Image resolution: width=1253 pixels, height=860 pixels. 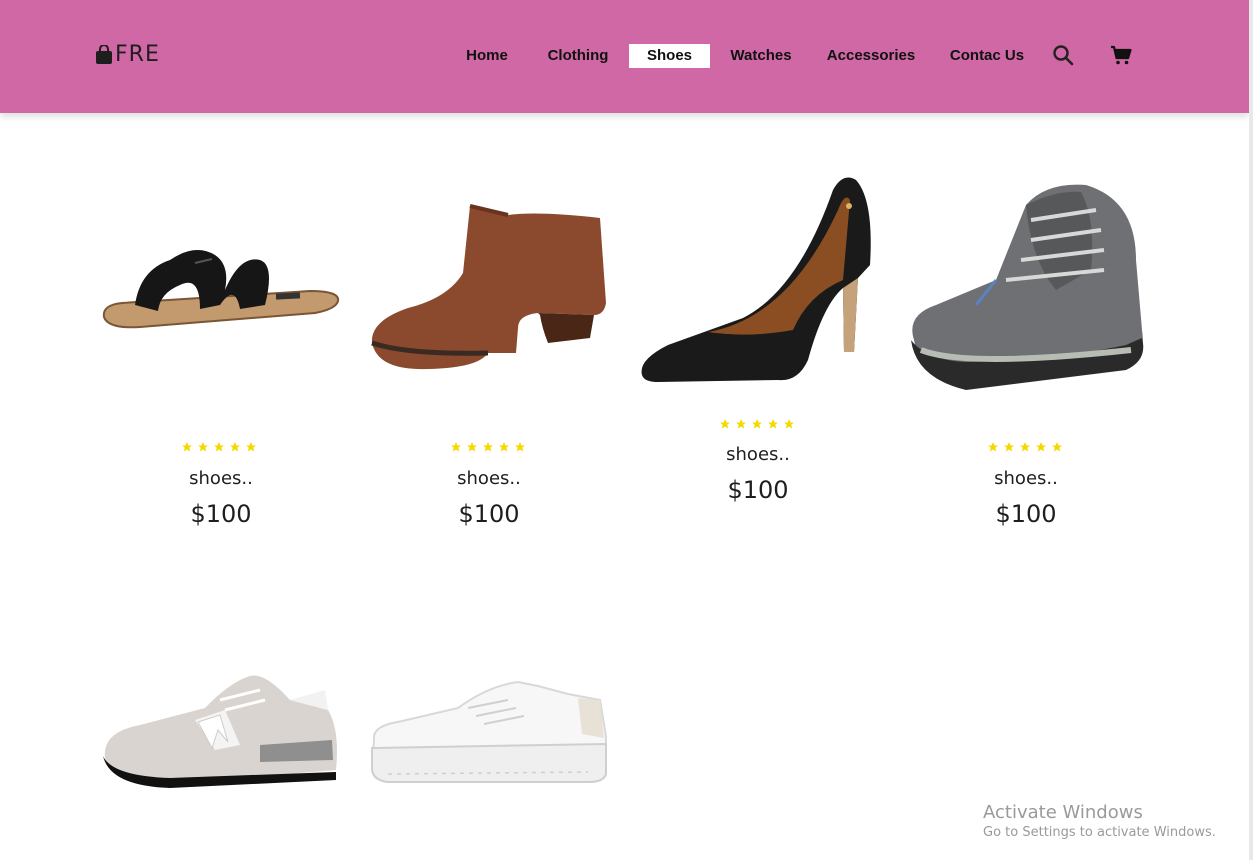 What do you see at coordinates (1026, 288) in the screenshot?
I see `product-image-grey-hiking-boot` at bounding box center [1026, 288].